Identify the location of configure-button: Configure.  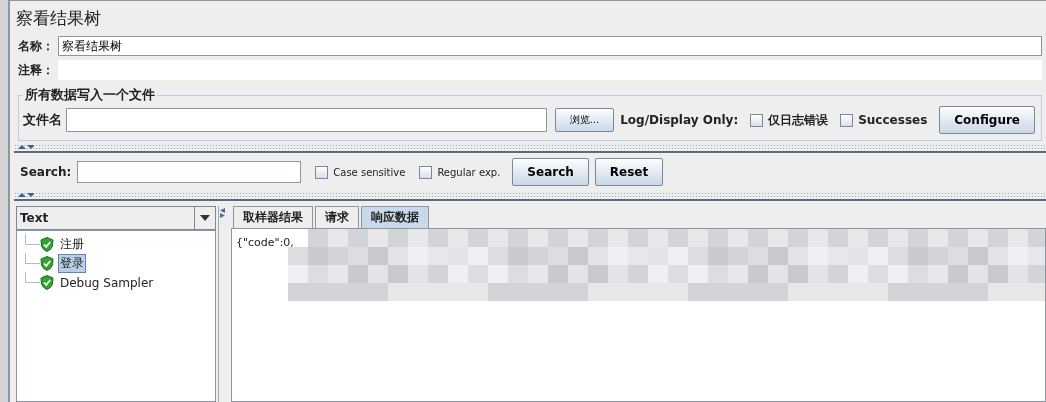
(987, 120).